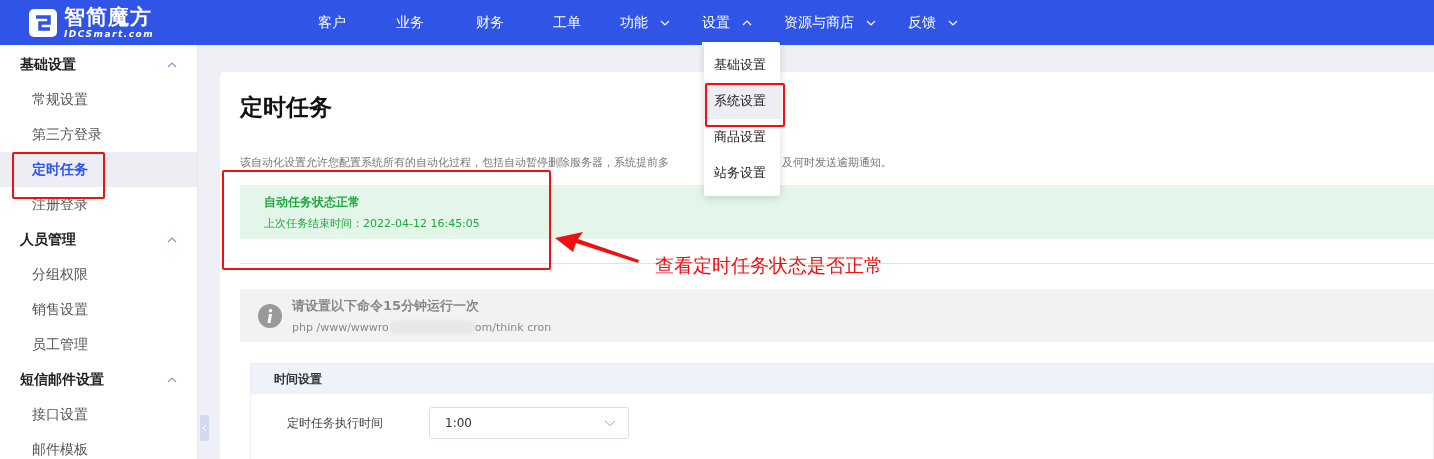 The image size is (1434, 459). Describe the element at coordinates (610, 423) in the screenshot. I see `chevron-icon` at that location.